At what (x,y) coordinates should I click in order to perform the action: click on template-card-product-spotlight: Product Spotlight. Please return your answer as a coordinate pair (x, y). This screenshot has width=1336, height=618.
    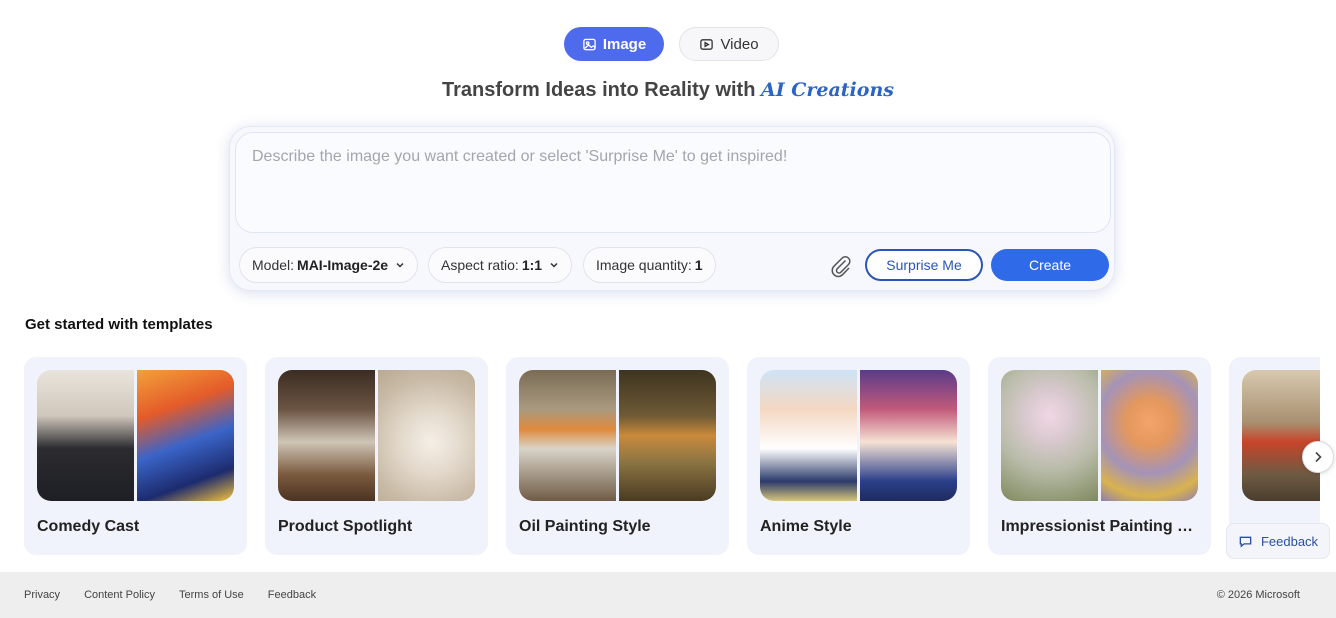
    Looking at the image, I should click on (376, 456).